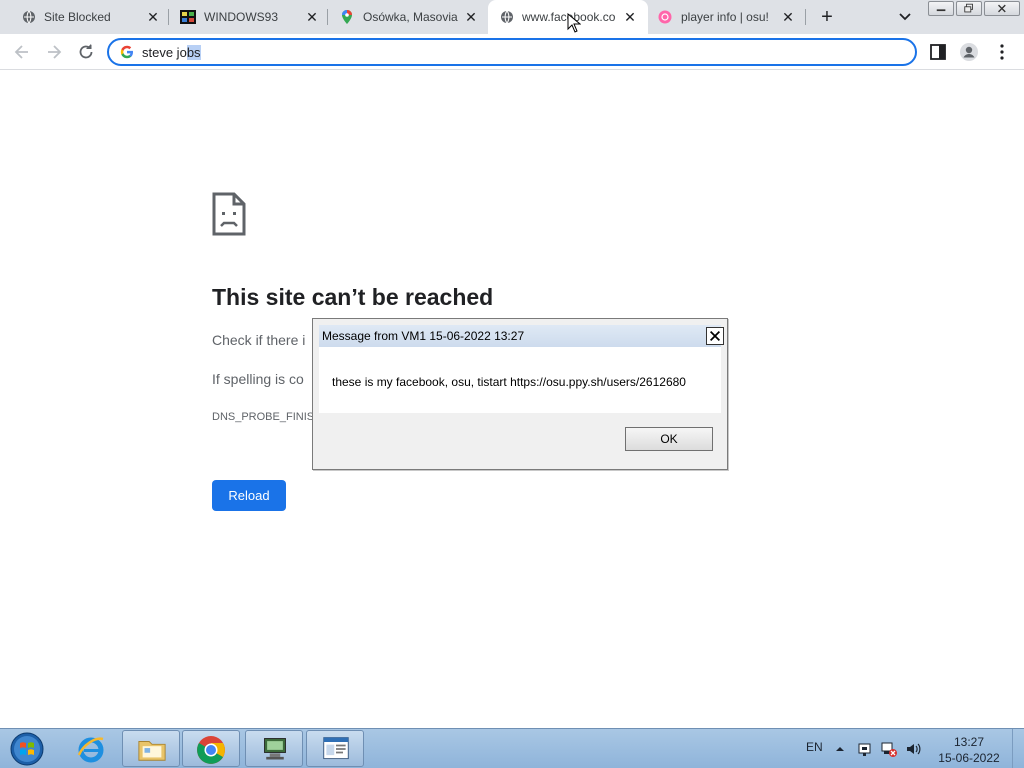 This screenshot has width=1024, height=768. I want to click on internet-explorer-icon, so click(90, 750).